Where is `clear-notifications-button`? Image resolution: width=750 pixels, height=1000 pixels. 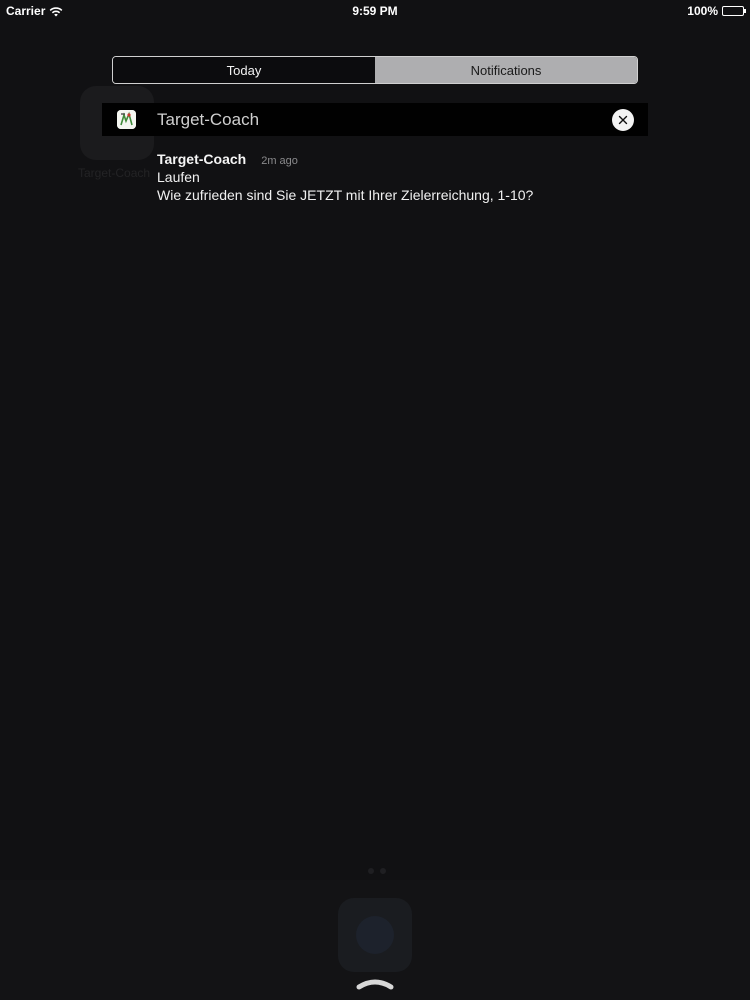
clear-notifications-button is located at coordinates (623, 120).